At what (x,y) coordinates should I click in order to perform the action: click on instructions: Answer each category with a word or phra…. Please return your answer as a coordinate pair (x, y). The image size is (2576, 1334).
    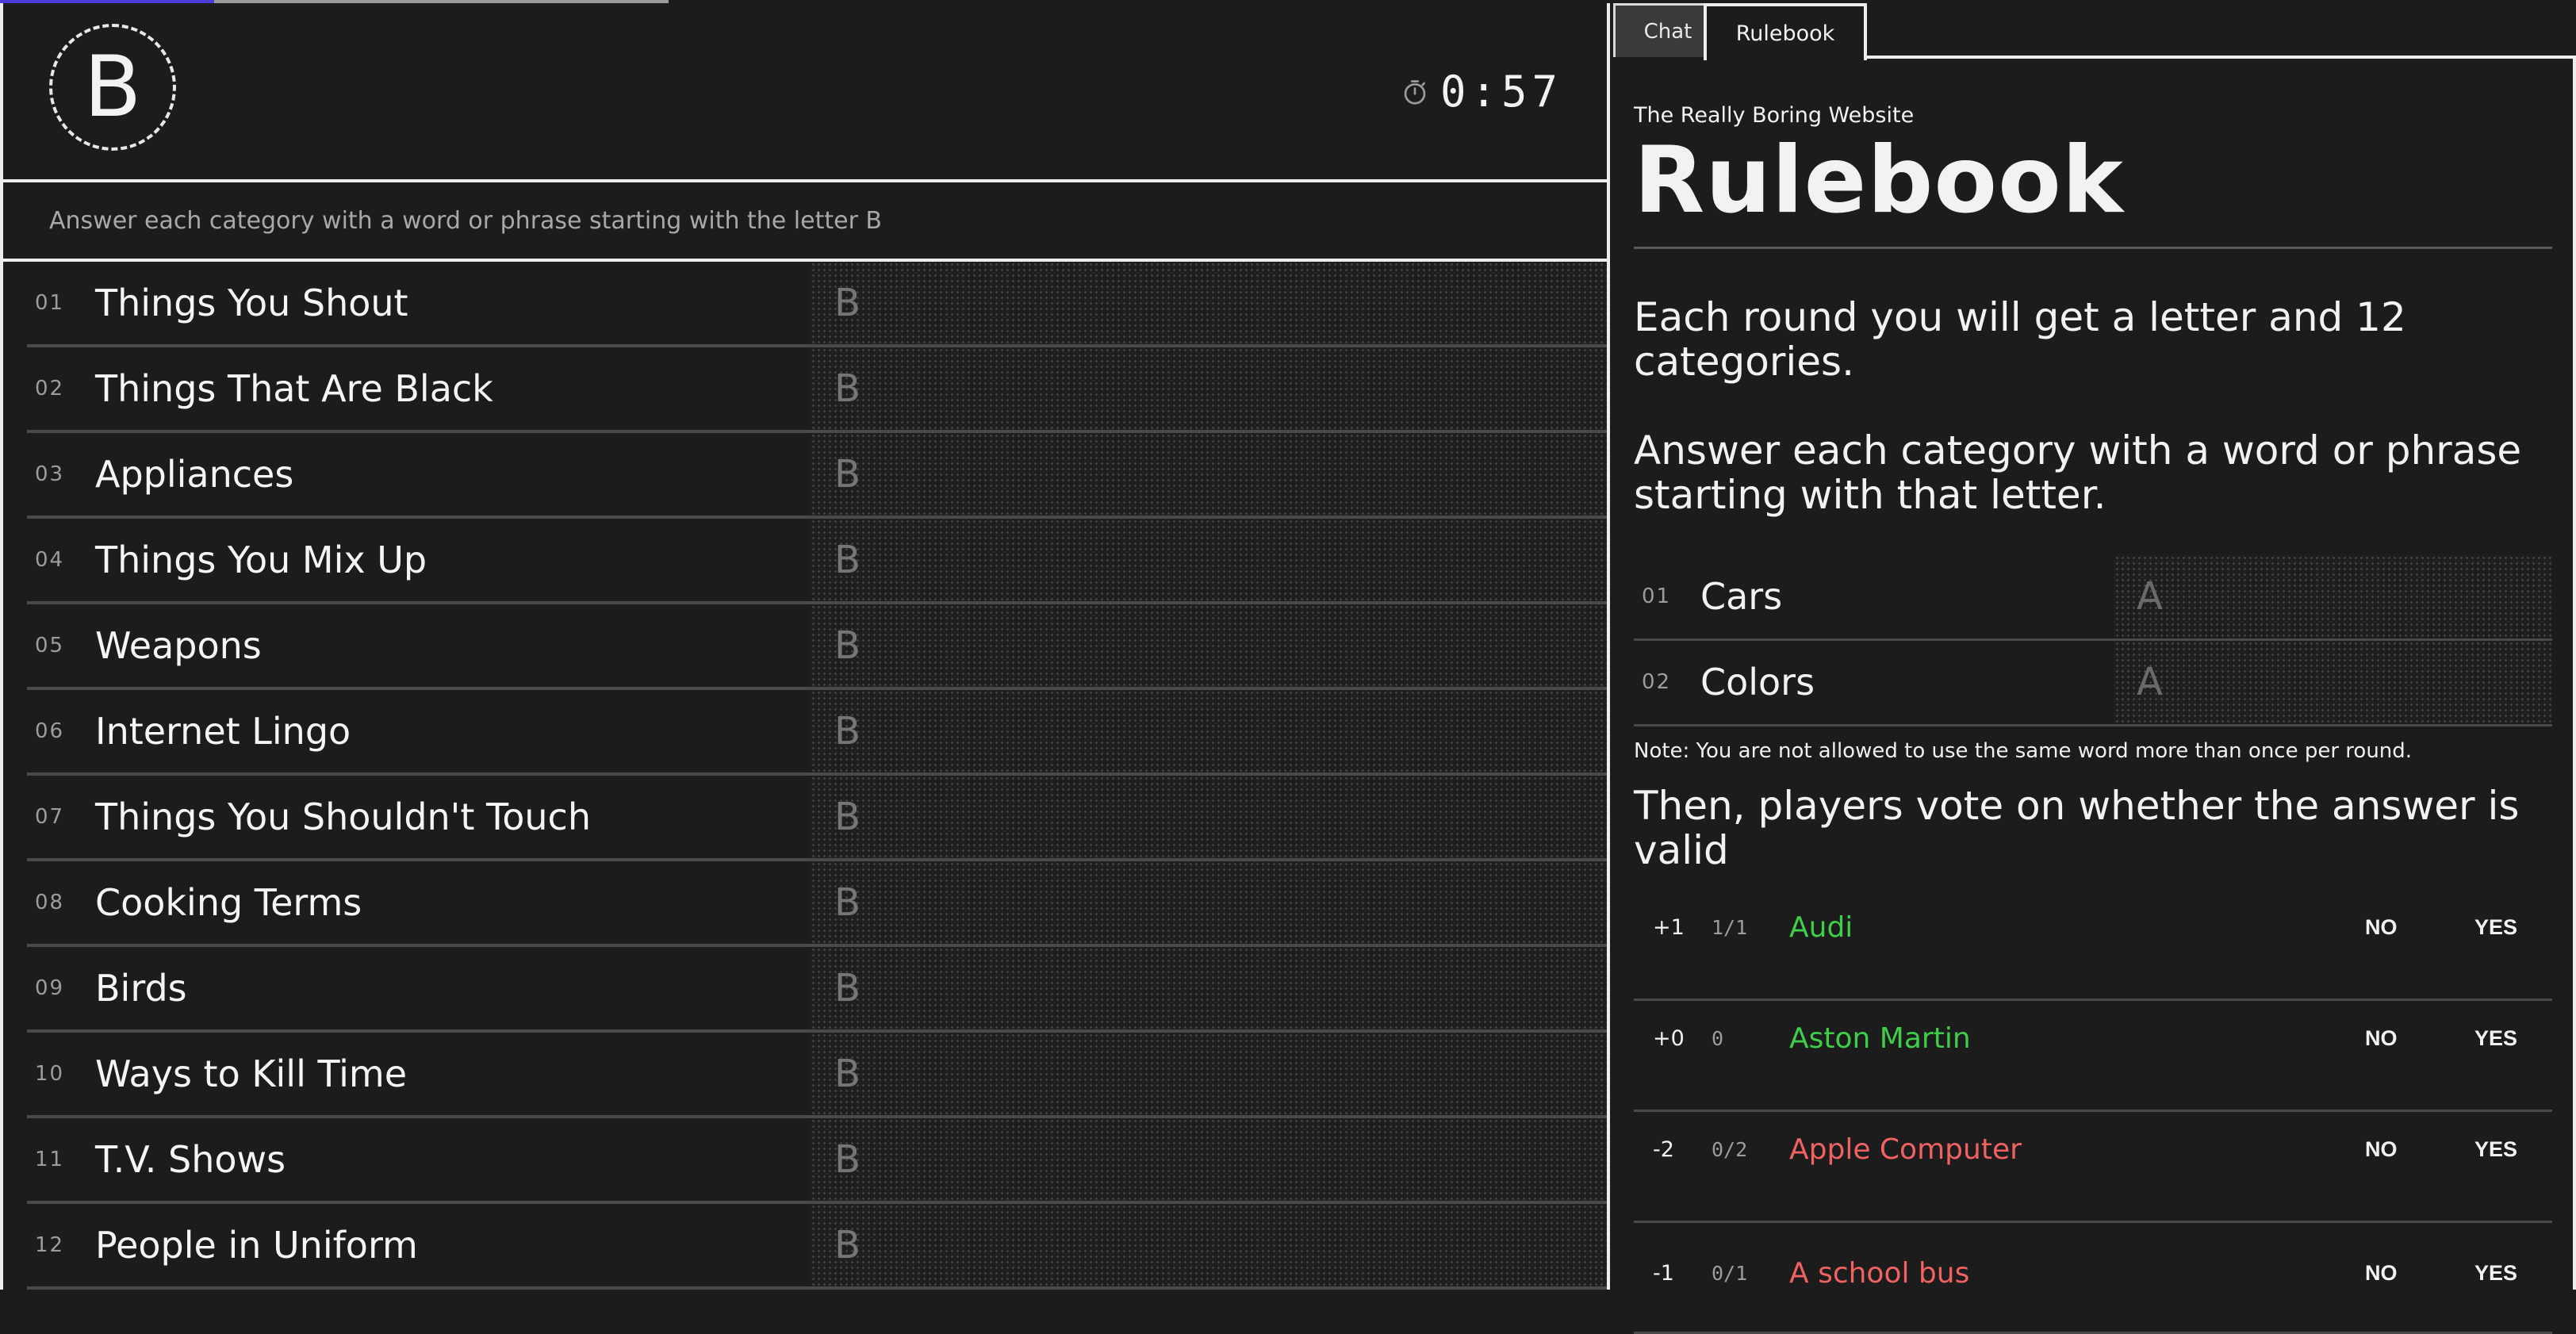
    Looking at the image, I should click on (805, 222).